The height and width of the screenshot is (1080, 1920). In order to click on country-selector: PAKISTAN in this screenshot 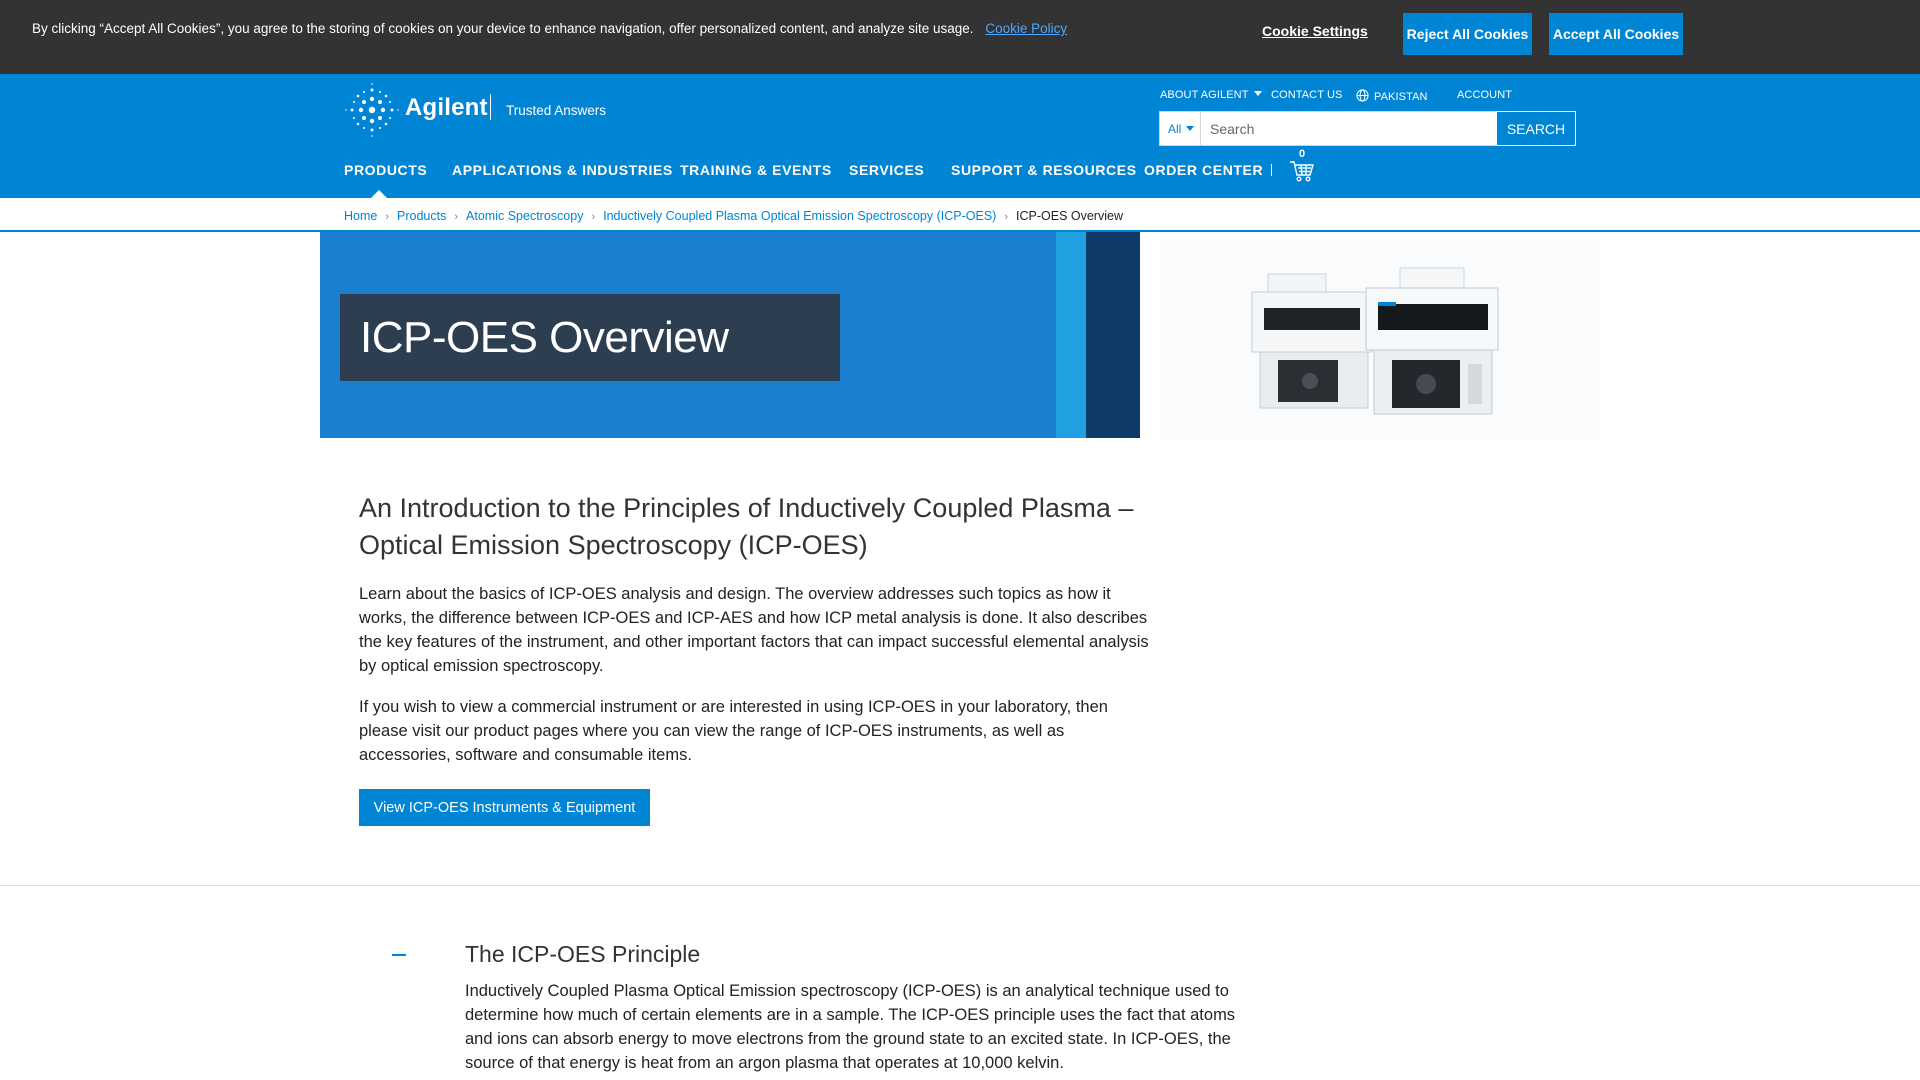, I will do `click(1392, 96)`.